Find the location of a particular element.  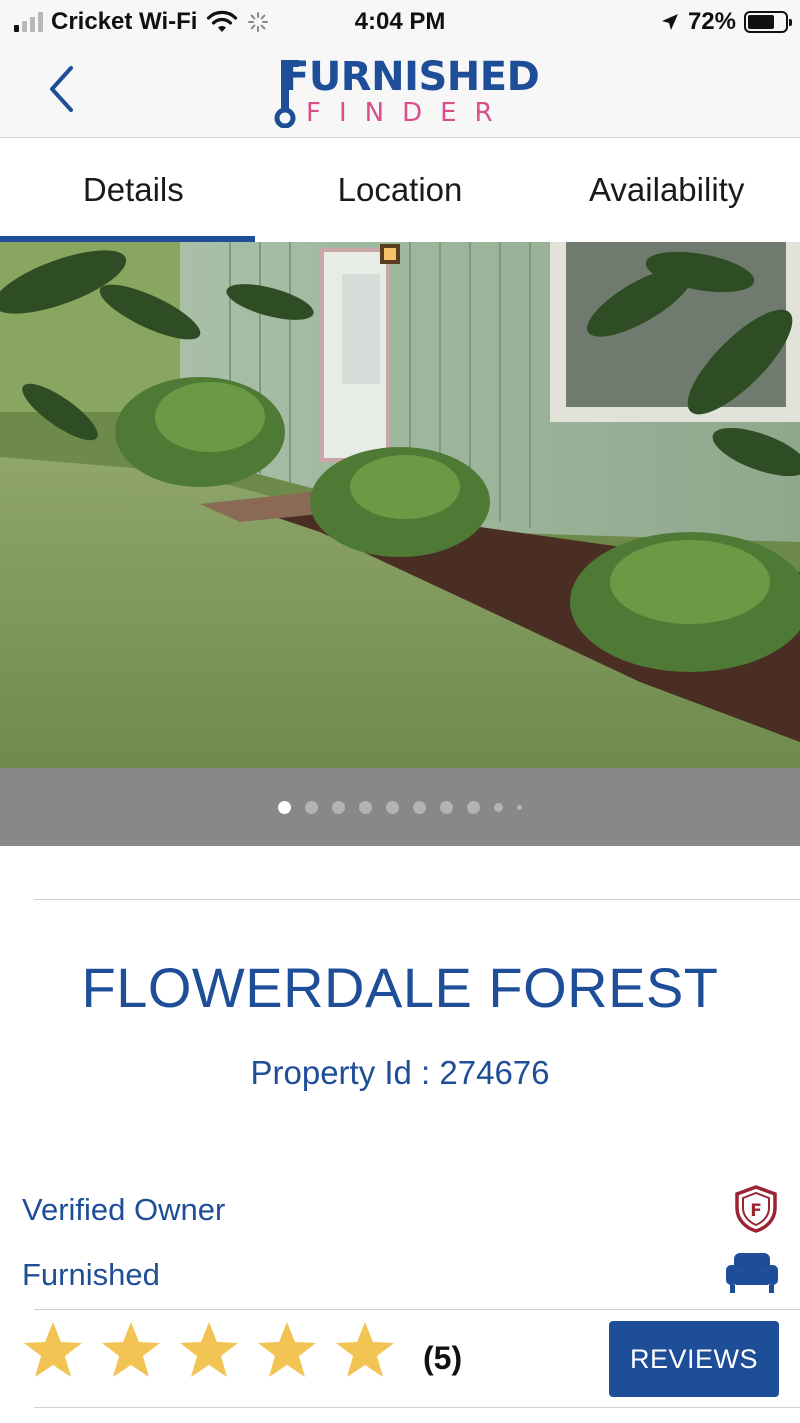

star-rating is located at coordinates (209, 1350).